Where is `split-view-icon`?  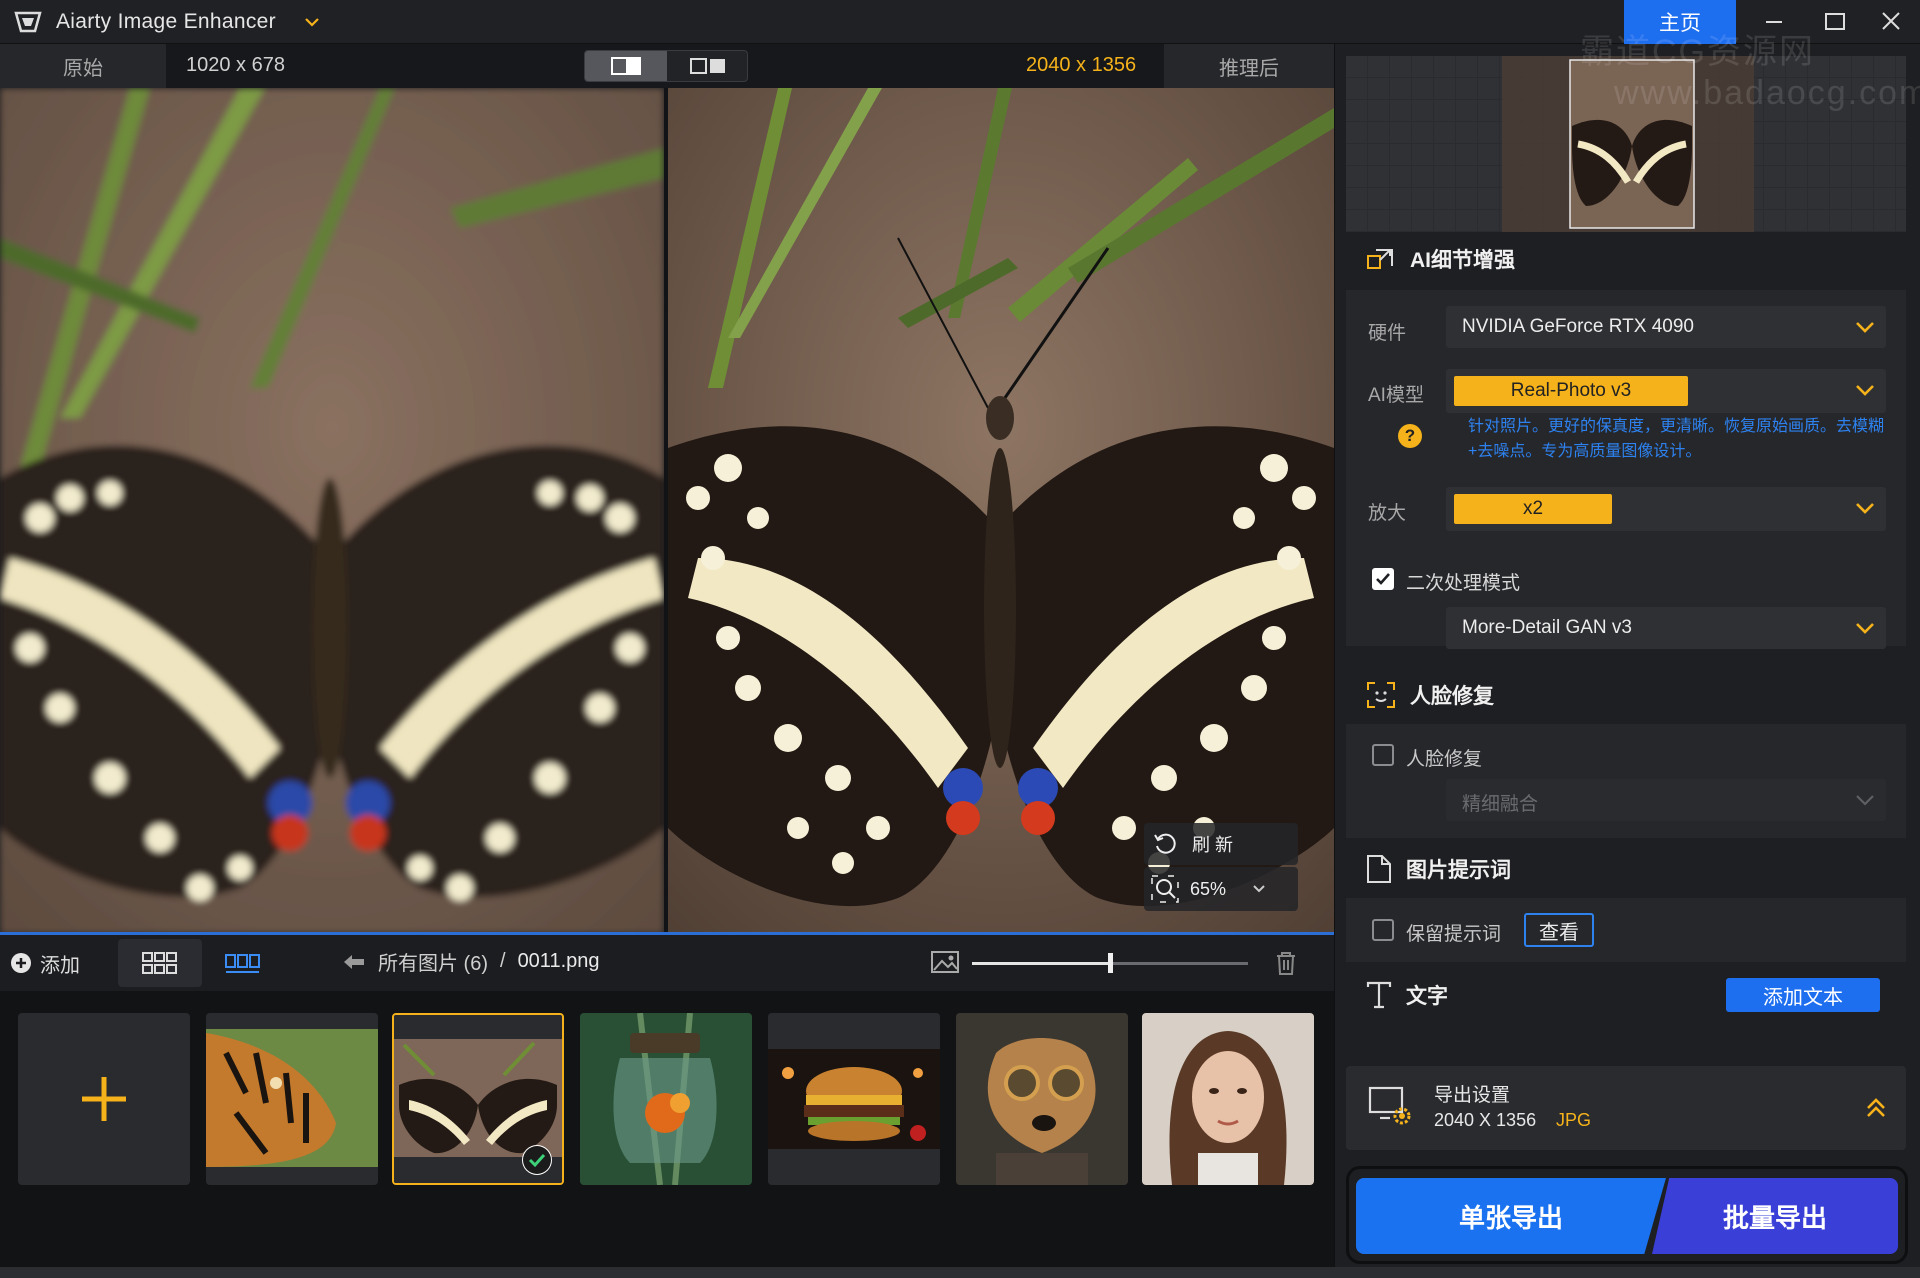 split-view-icon is located at coordinates (707, 66).